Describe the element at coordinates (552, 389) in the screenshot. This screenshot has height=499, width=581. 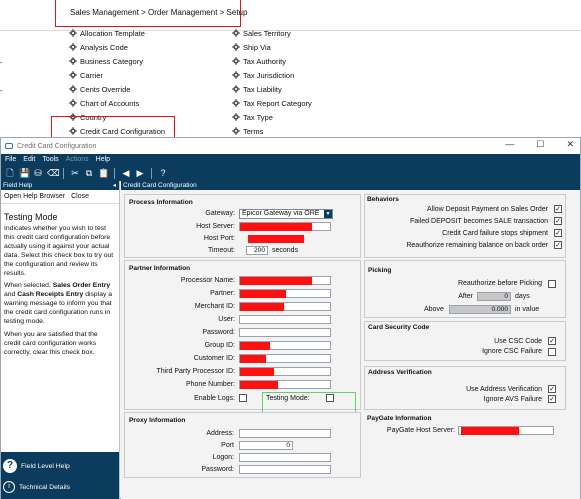
I see `use-address-verification-checkbox: ✓` at that location.